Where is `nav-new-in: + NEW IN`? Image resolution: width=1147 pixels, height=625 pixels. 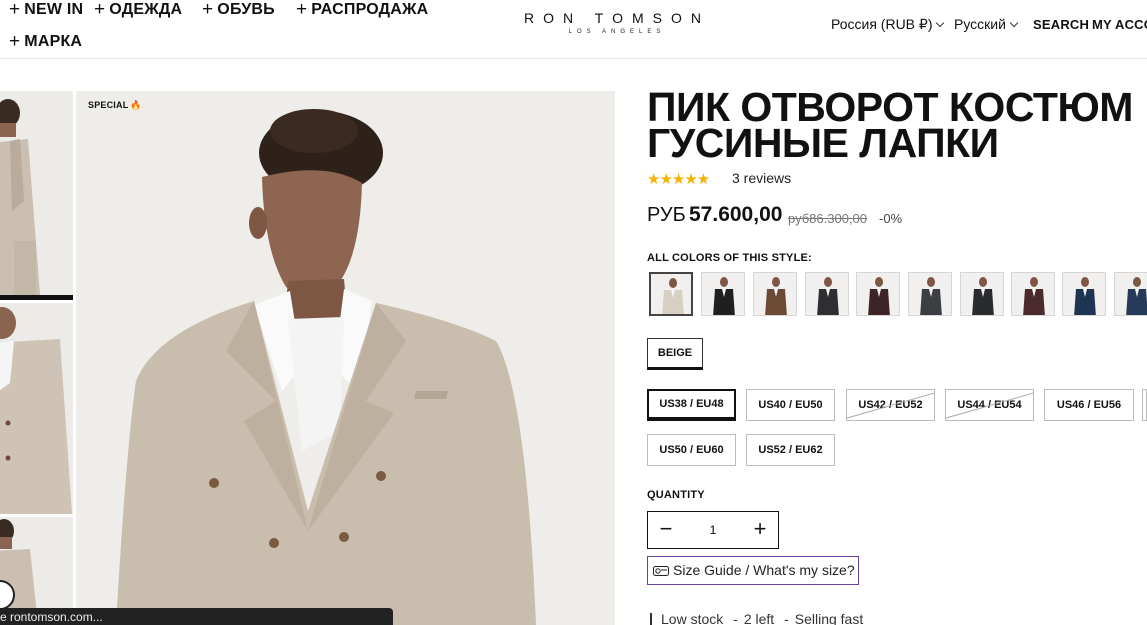 nav-new-in: + NEW IN is located at coordinates (46, 10).